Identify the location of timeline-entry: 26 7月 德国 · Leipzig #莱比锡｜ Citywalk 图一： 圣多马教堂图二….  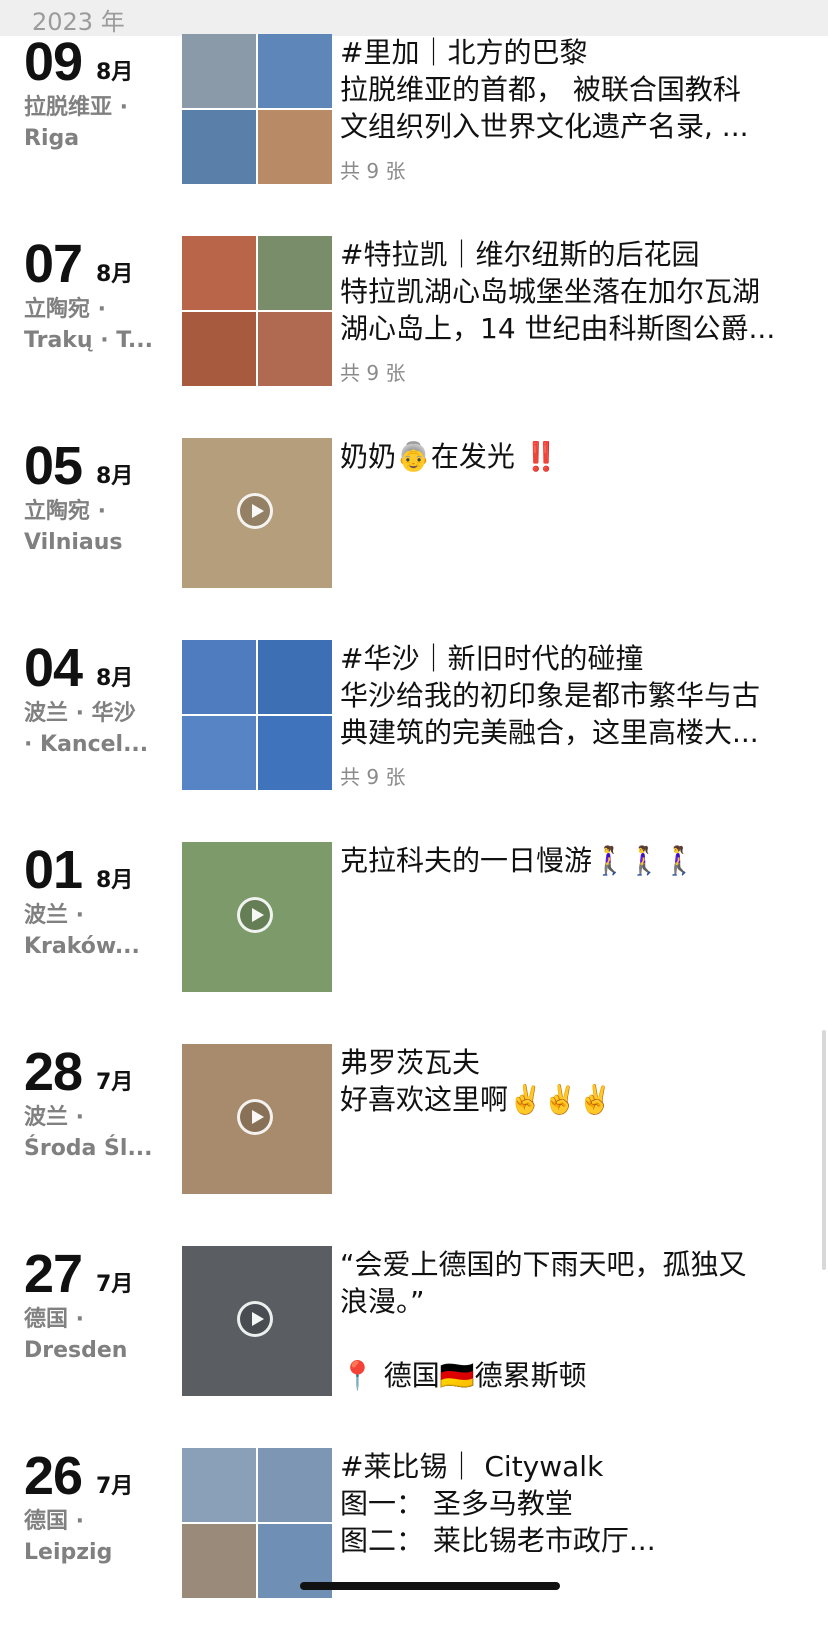
(414, 1543).